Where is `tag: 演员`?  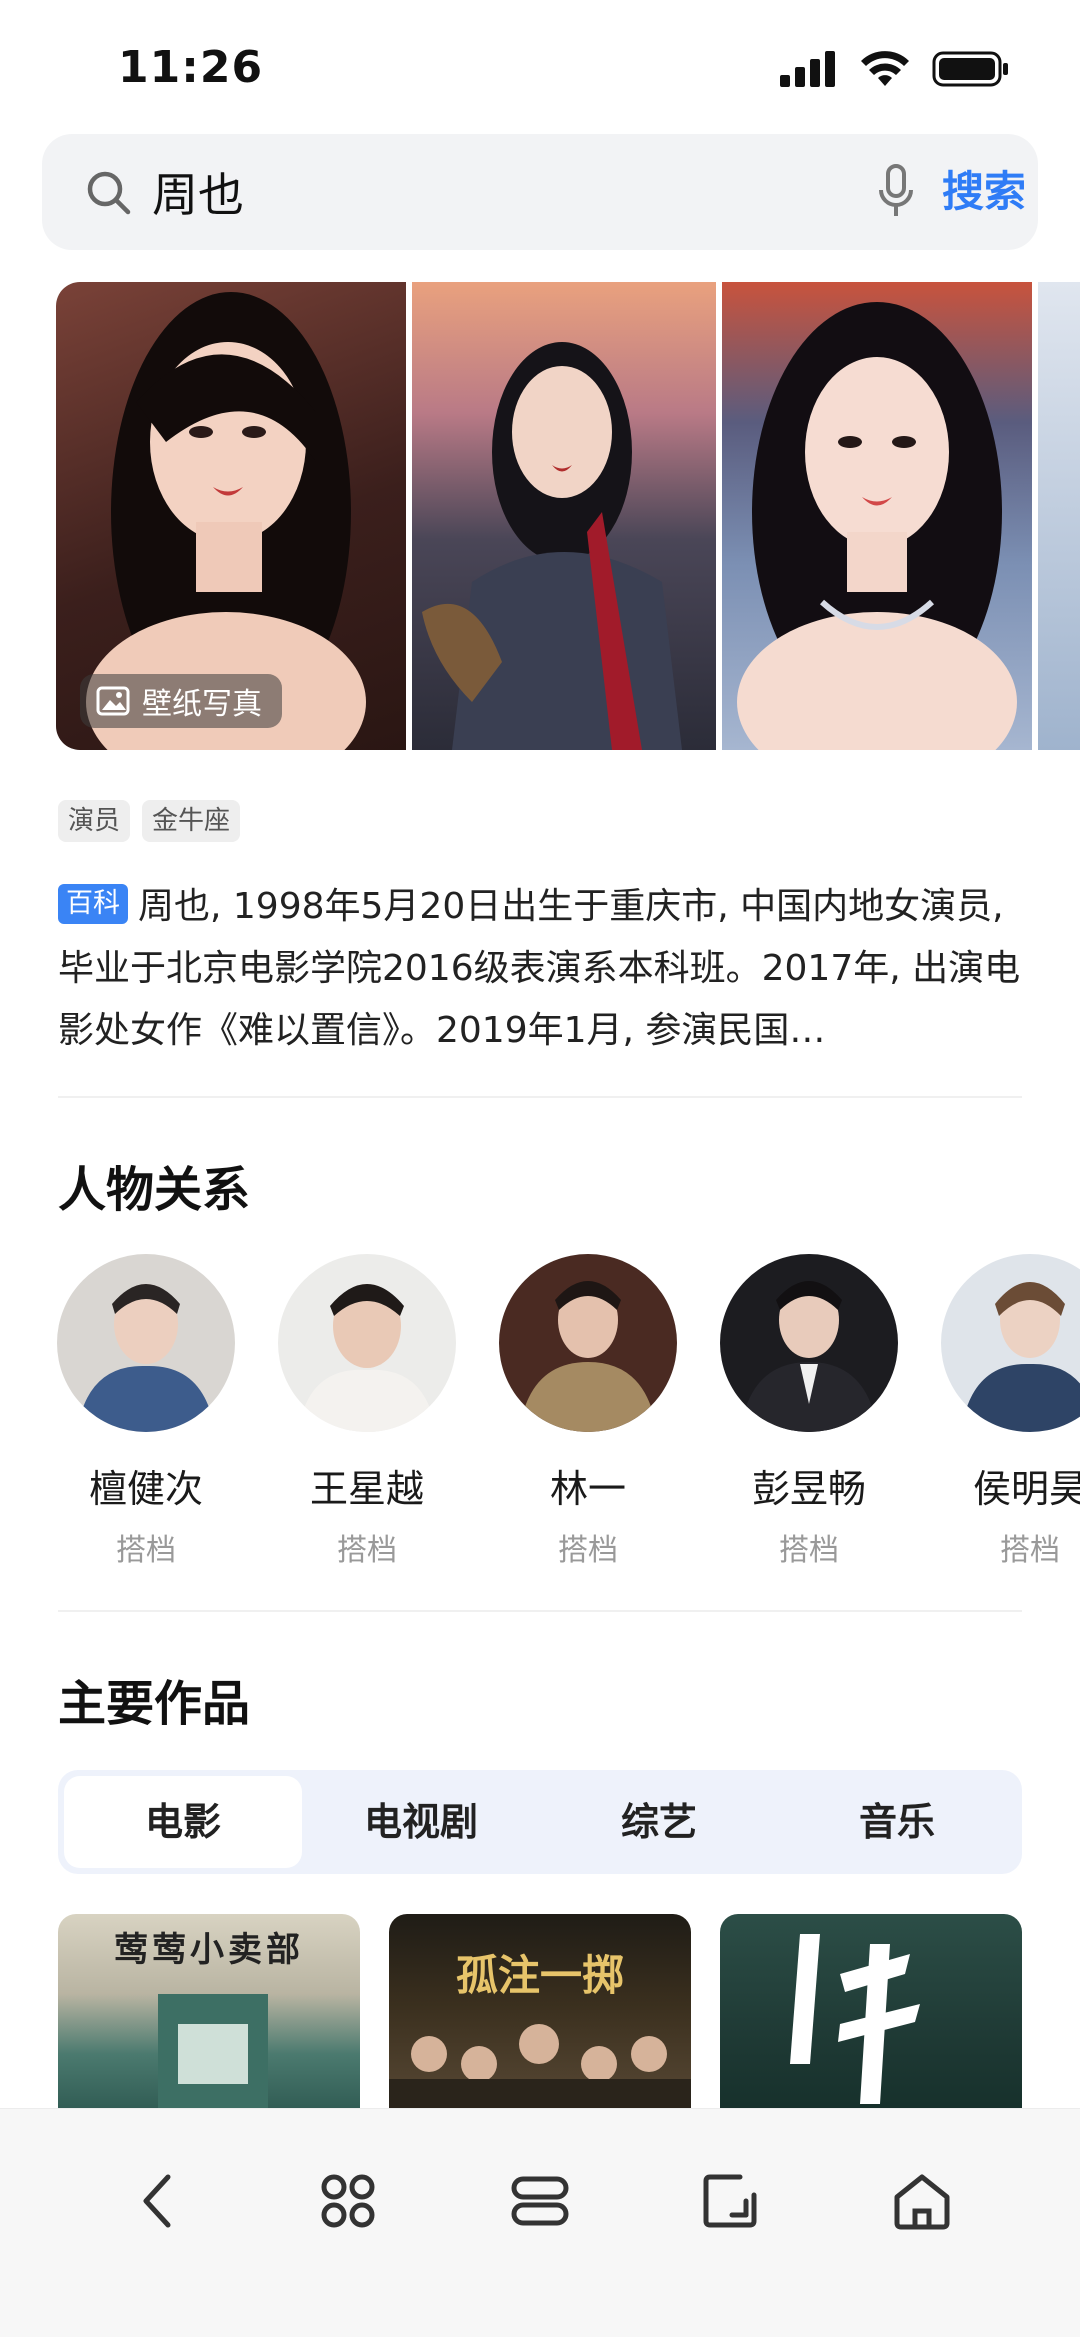 tag: 演员 is located at coordinates (94, 821).